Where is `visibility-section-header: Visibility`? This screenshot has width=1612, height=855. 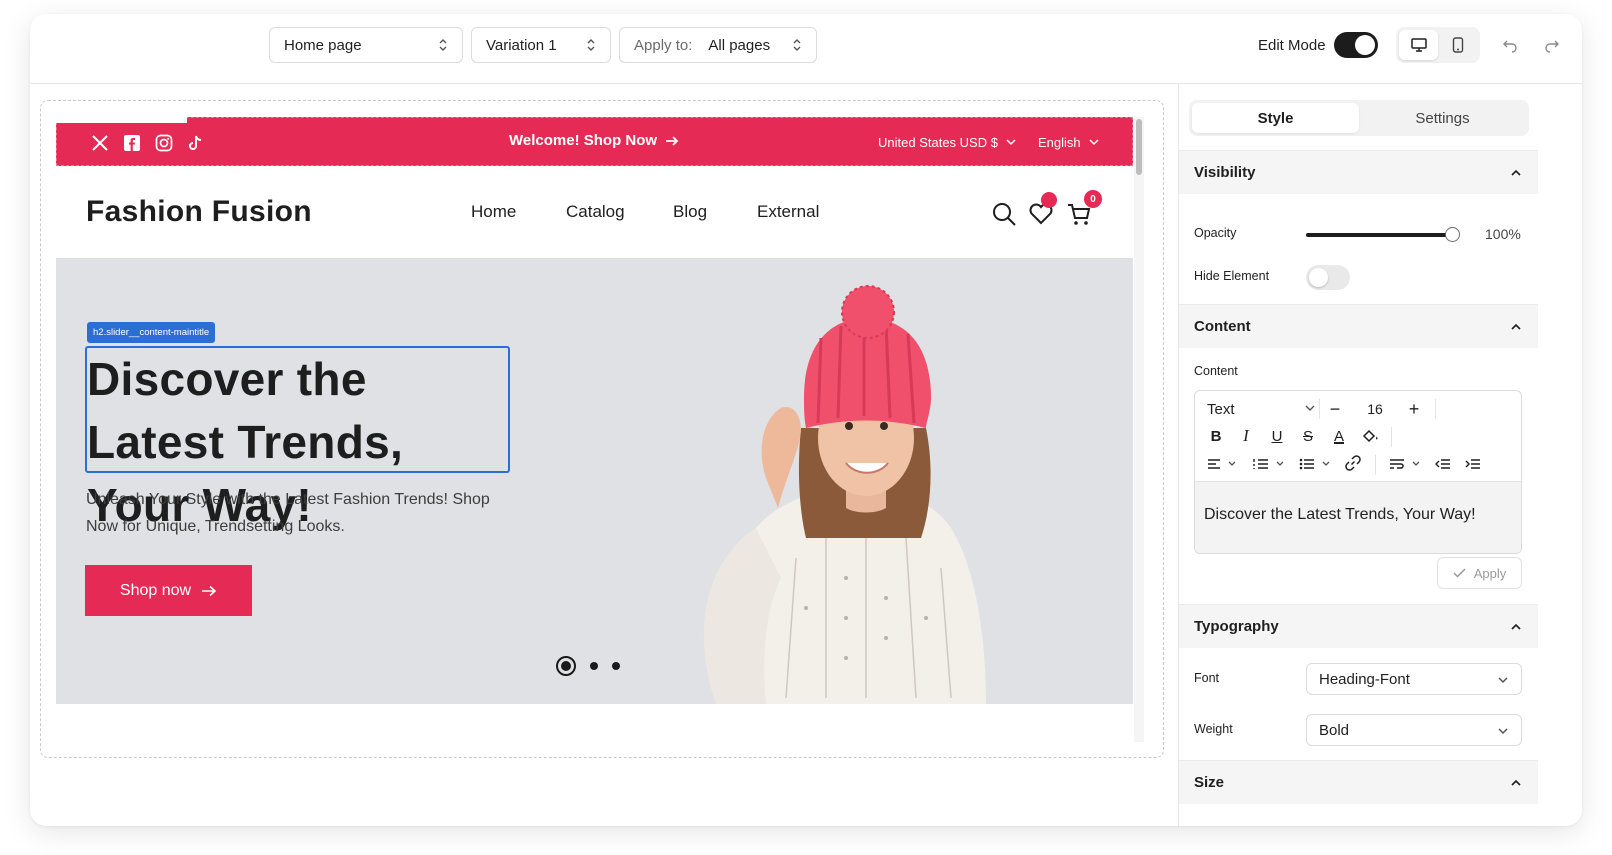 visibility-section-header: Visibility is located at coordinates (1358, 172).